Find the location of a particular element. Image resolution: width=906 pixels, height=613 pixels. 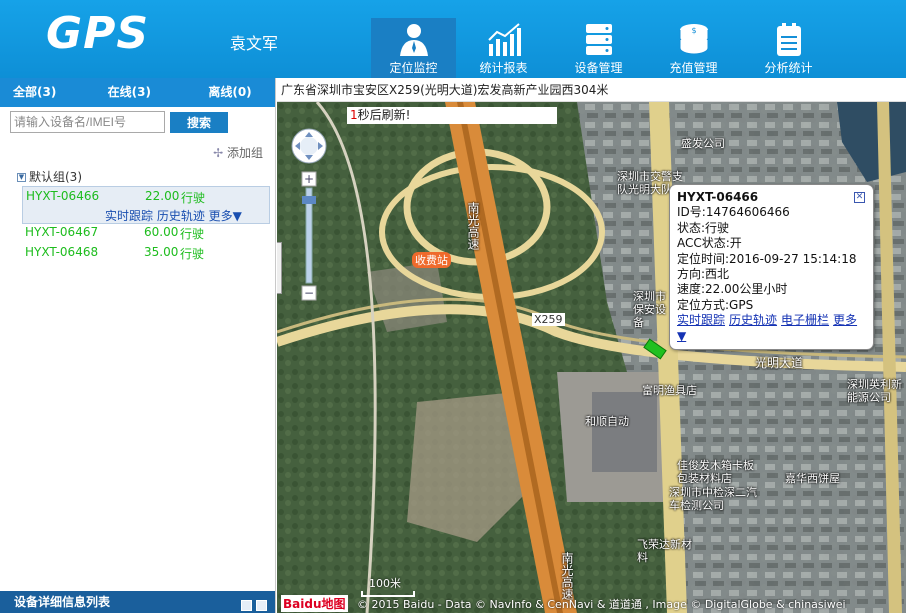

popup-id: ID号:14764606466 is located at coordinates (733, 212).